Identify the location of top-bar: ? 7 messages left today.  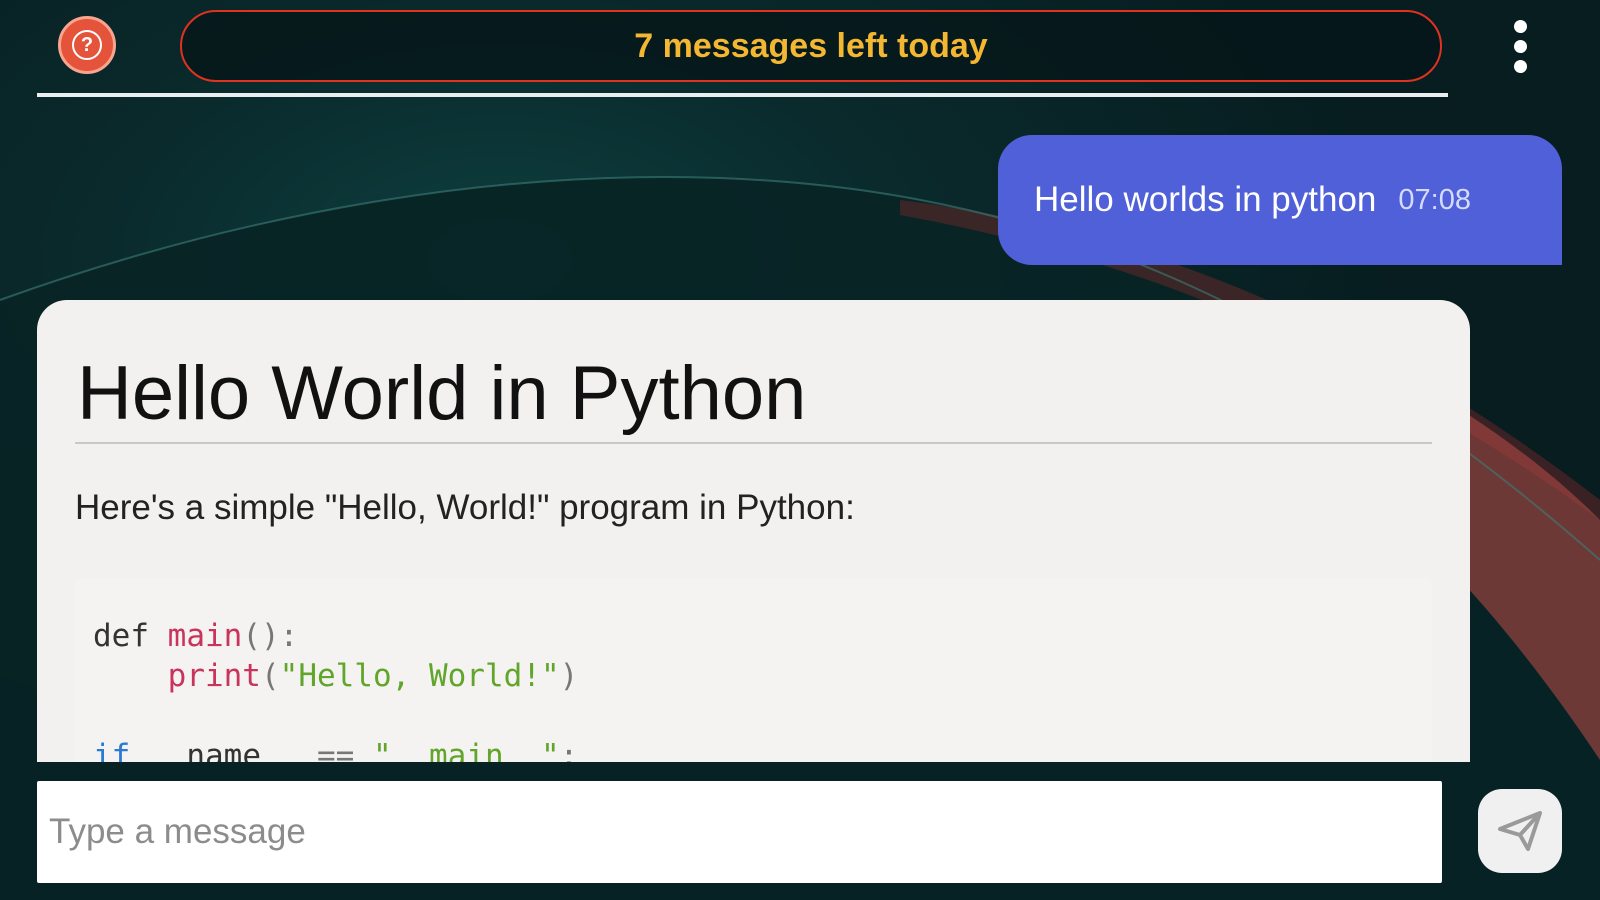
(800, 50).